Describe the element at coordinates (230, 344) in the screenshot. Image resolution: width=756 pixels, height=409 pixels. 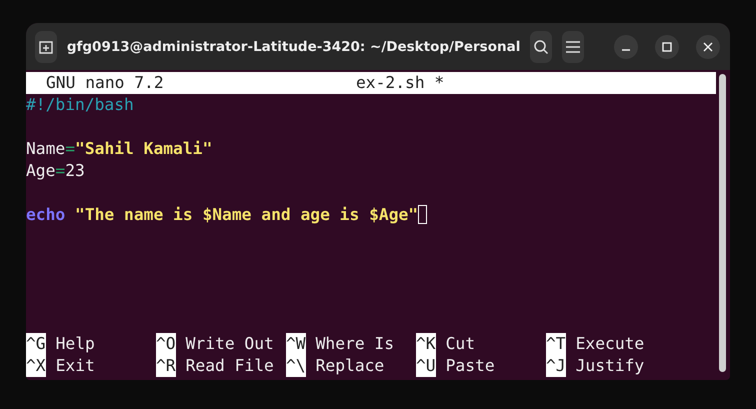
I see `shortcut-label: Write Out` at that location.